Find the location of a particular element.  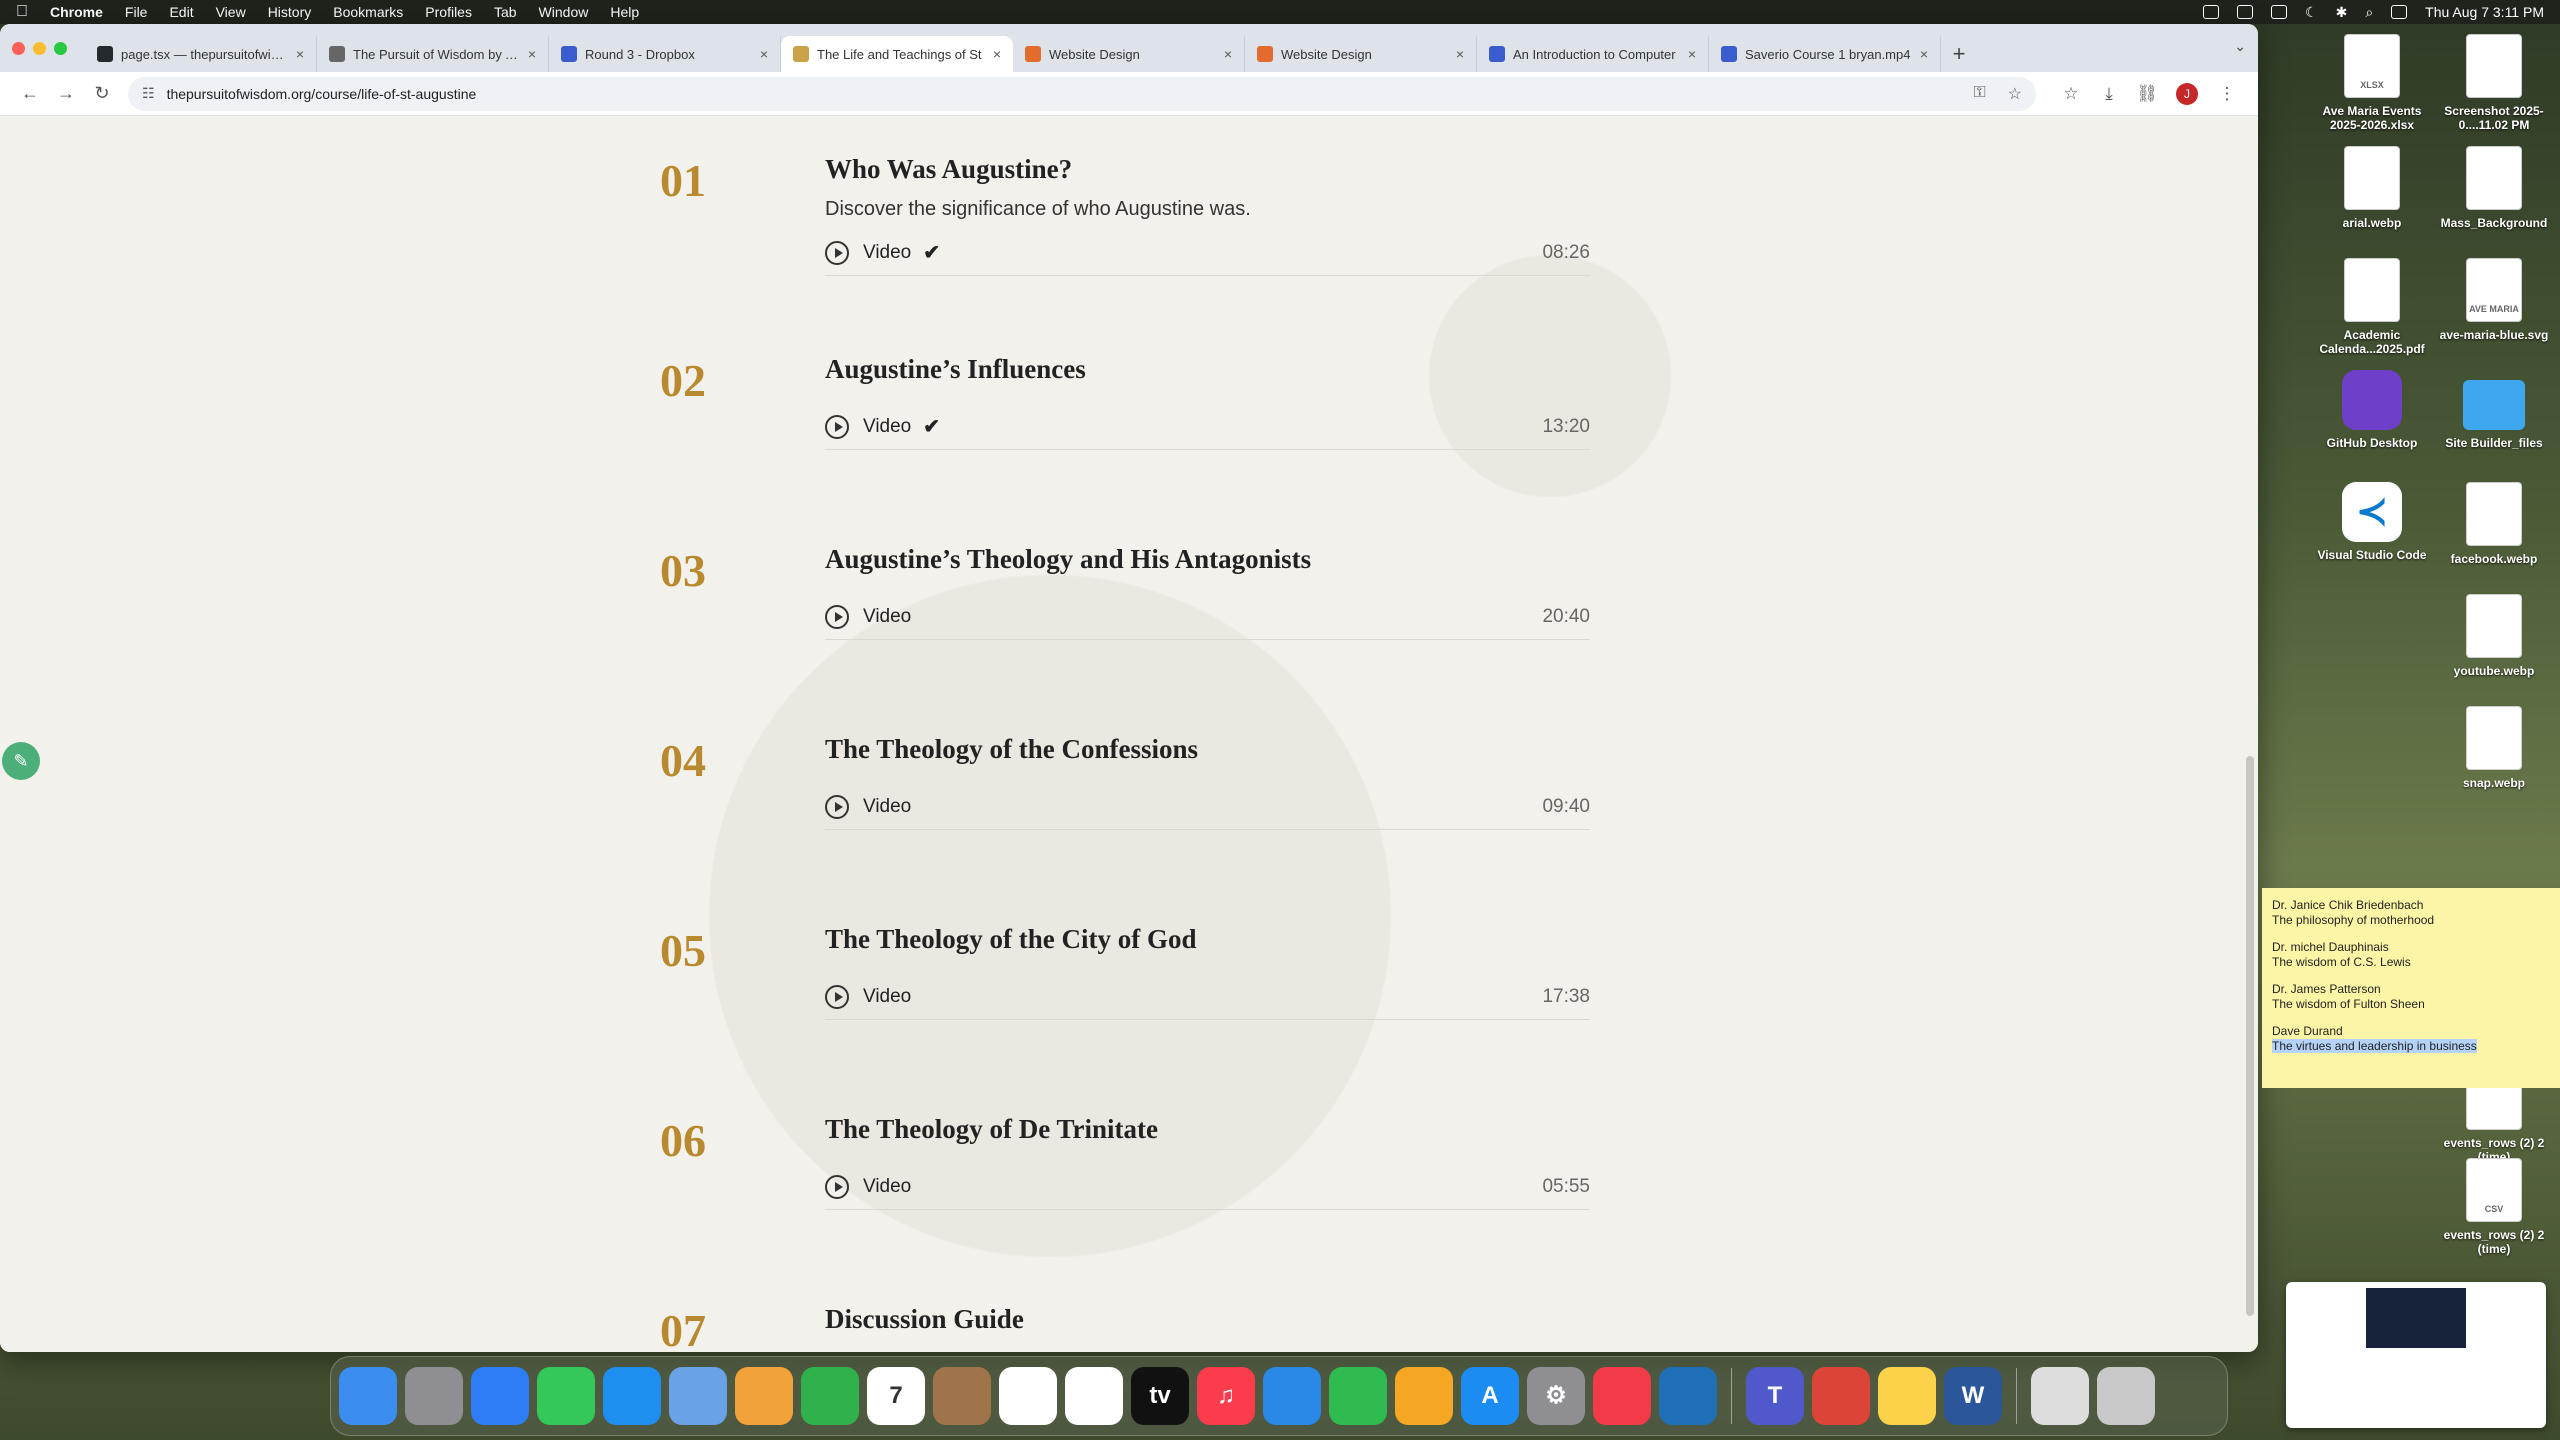

tab-7: Saverio Course 1 bryan.mp4 × is located at coordinates (1825, 54).